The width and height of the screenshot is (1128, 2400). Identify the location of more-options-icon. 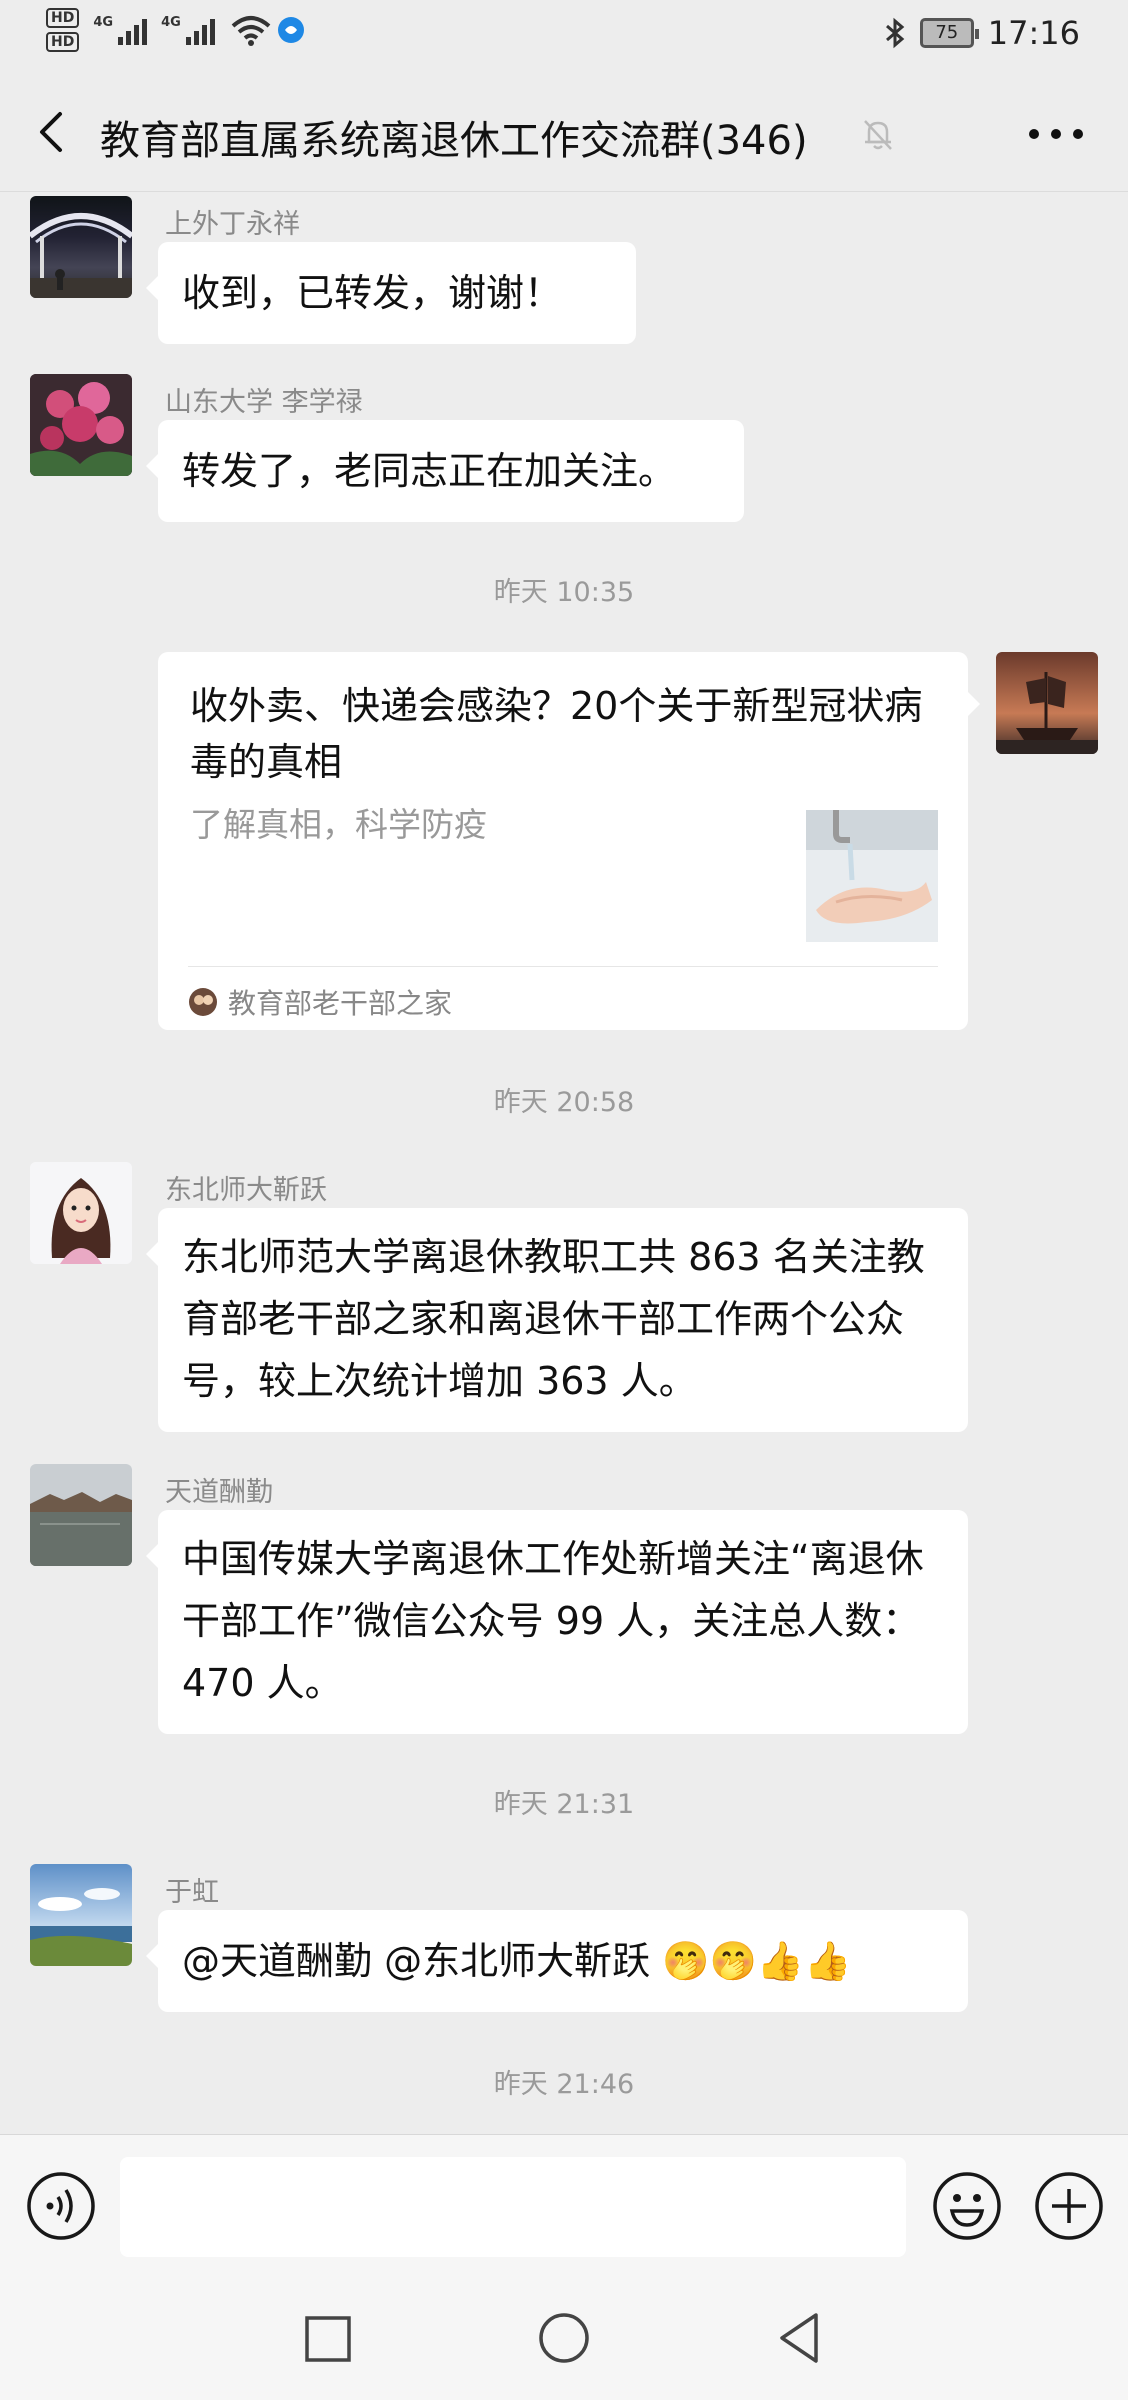
(1056, 134).